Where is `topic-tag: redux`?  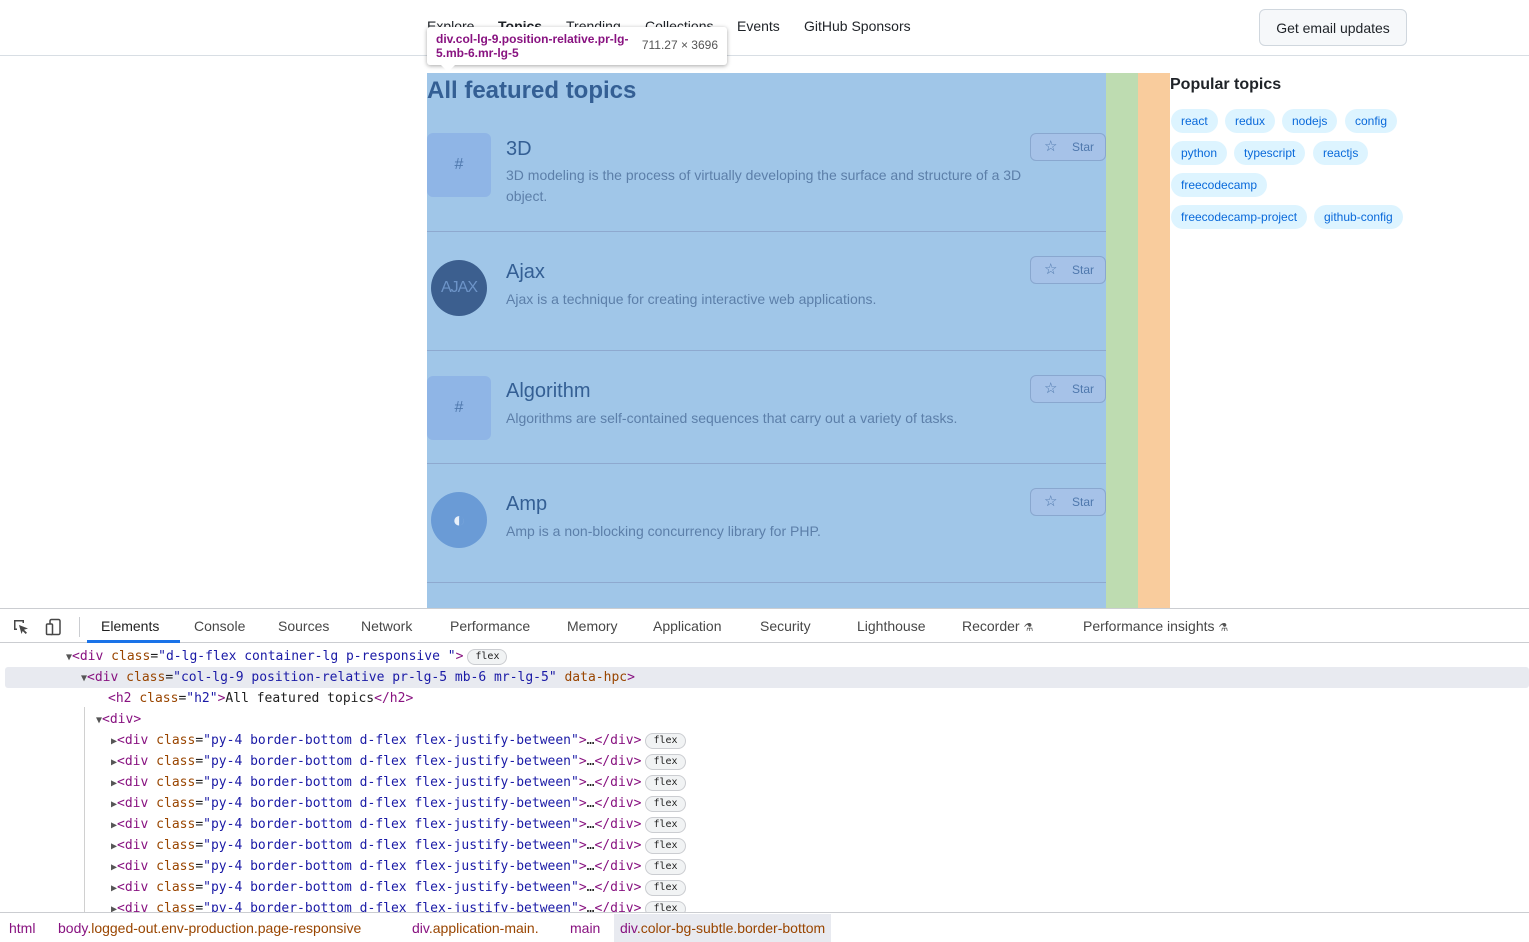 topic-tag: redux is located at coordinates (1250, 121).